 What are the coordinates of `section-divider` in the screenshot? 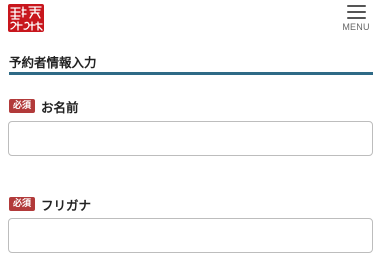 It's located at (191, 73).